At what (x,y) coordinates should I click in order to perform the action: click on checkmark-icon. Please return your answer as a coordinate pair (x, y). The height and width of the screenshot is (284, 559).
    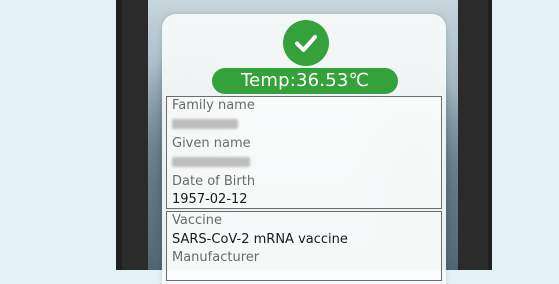
    Looking at the image, I should click on (306, 43).